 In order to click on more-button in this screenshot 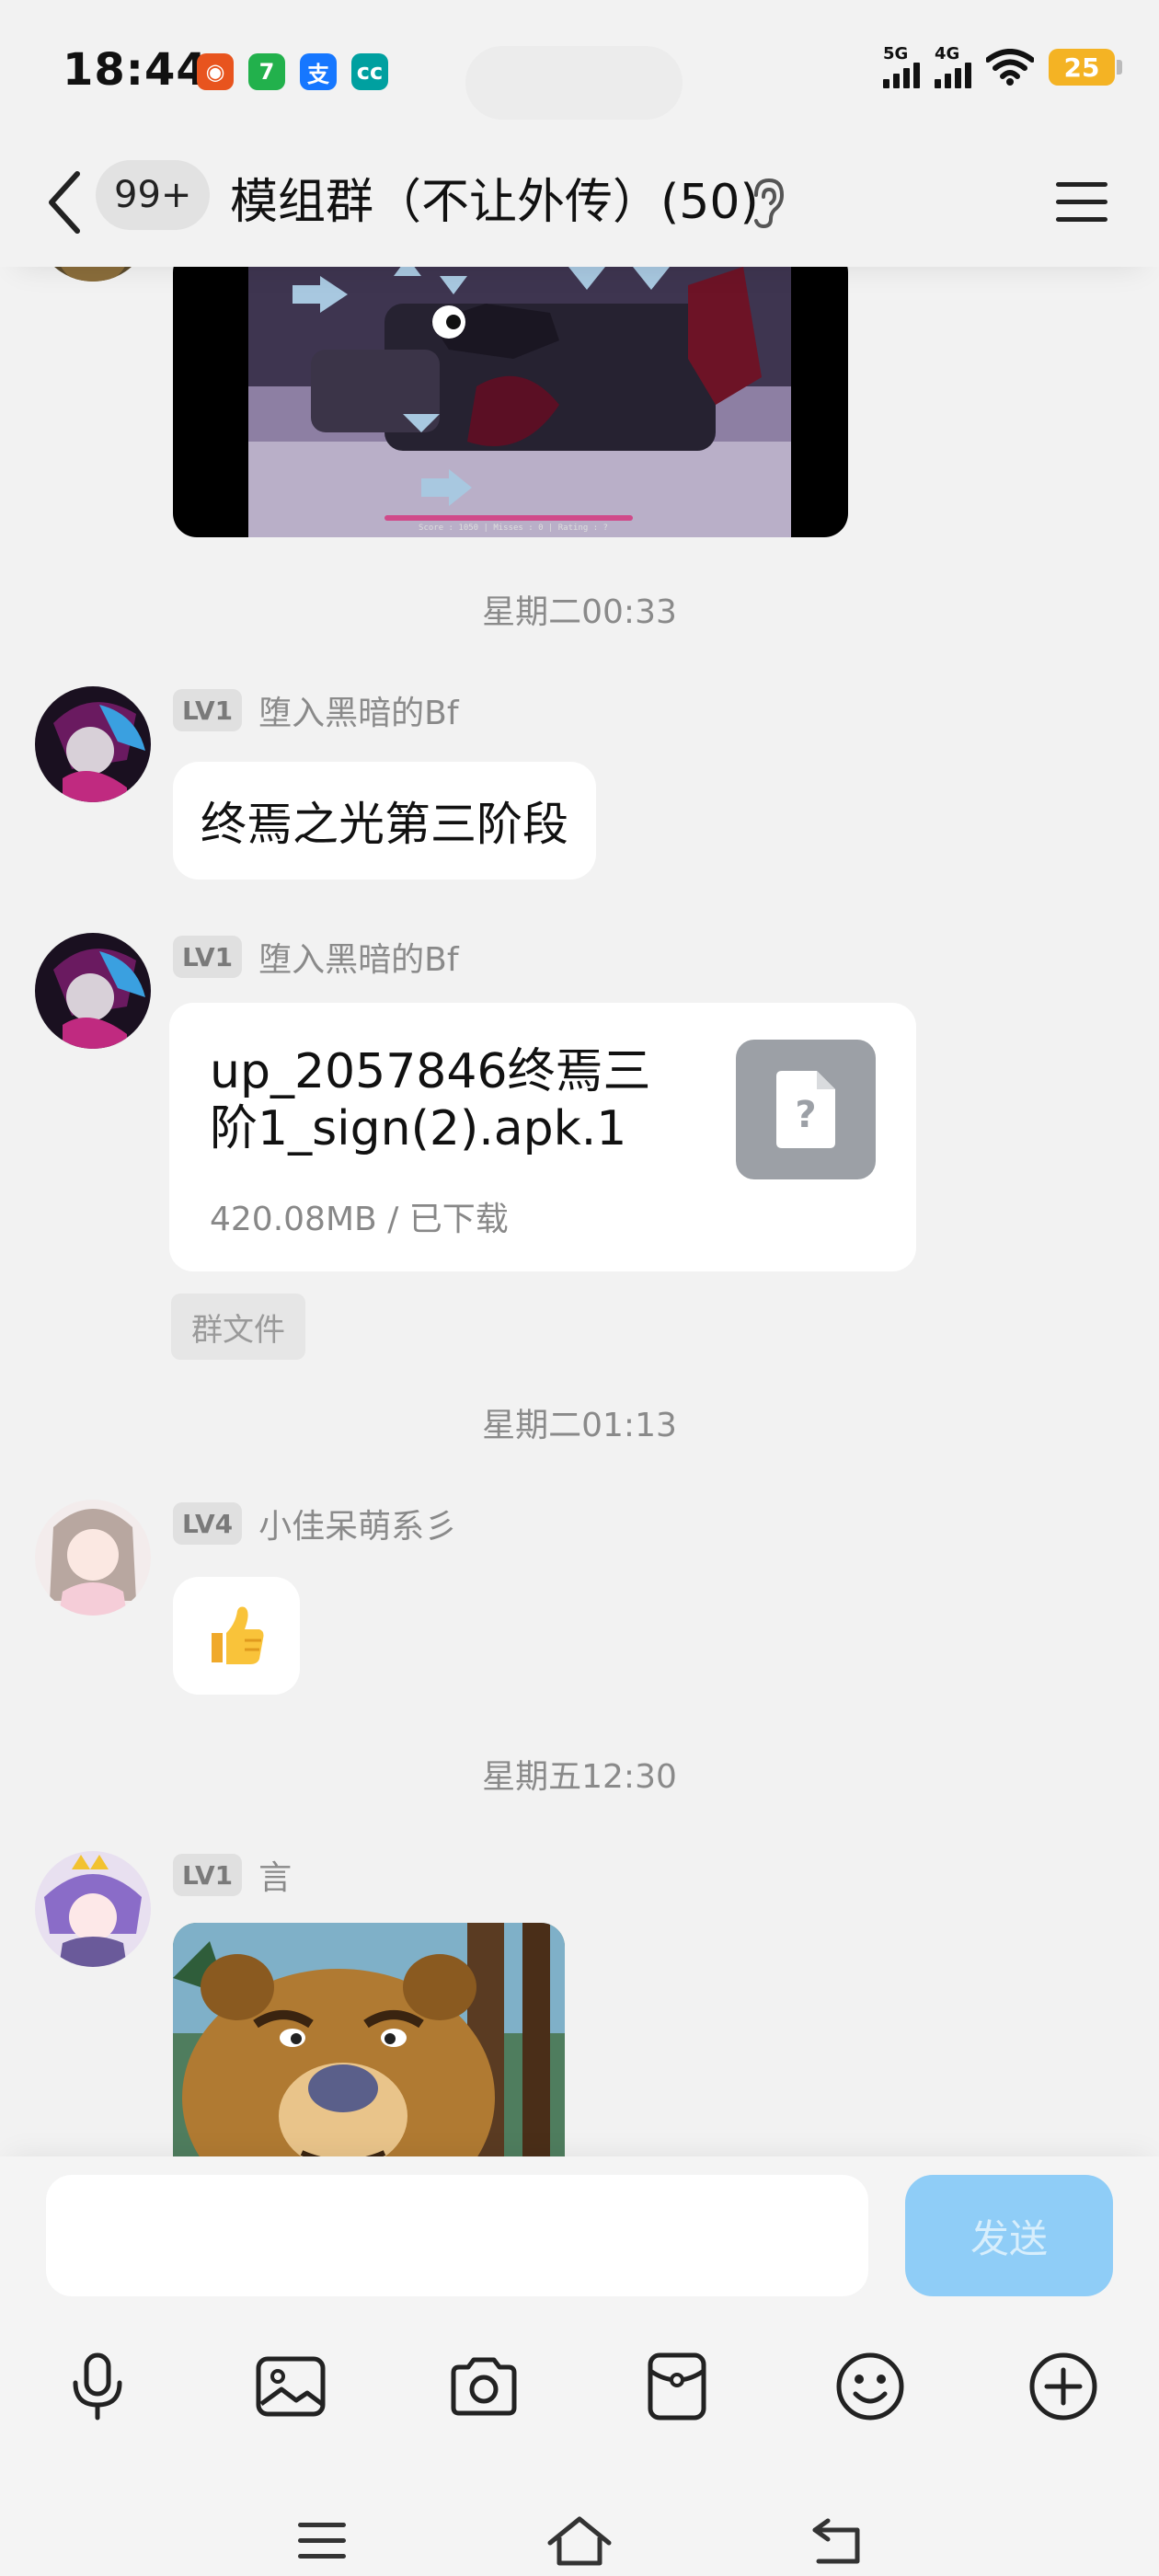, I will do `click(1063, 2386)`.